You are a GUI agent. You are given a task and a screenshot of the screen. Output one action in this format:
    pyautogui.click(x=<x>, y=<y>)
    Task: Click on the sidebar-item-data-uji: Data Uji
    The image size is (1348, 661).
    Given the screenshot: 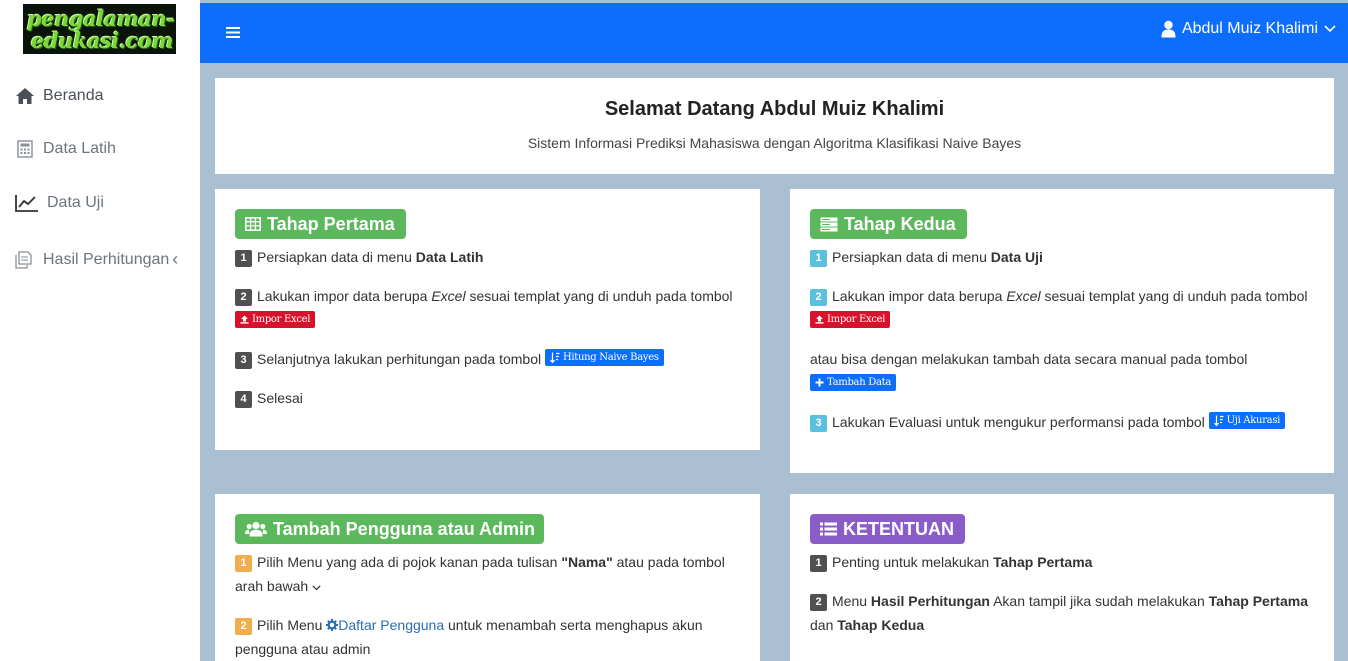 What is the action you would take?
    pyautogui.click(x=59, y=203)
    